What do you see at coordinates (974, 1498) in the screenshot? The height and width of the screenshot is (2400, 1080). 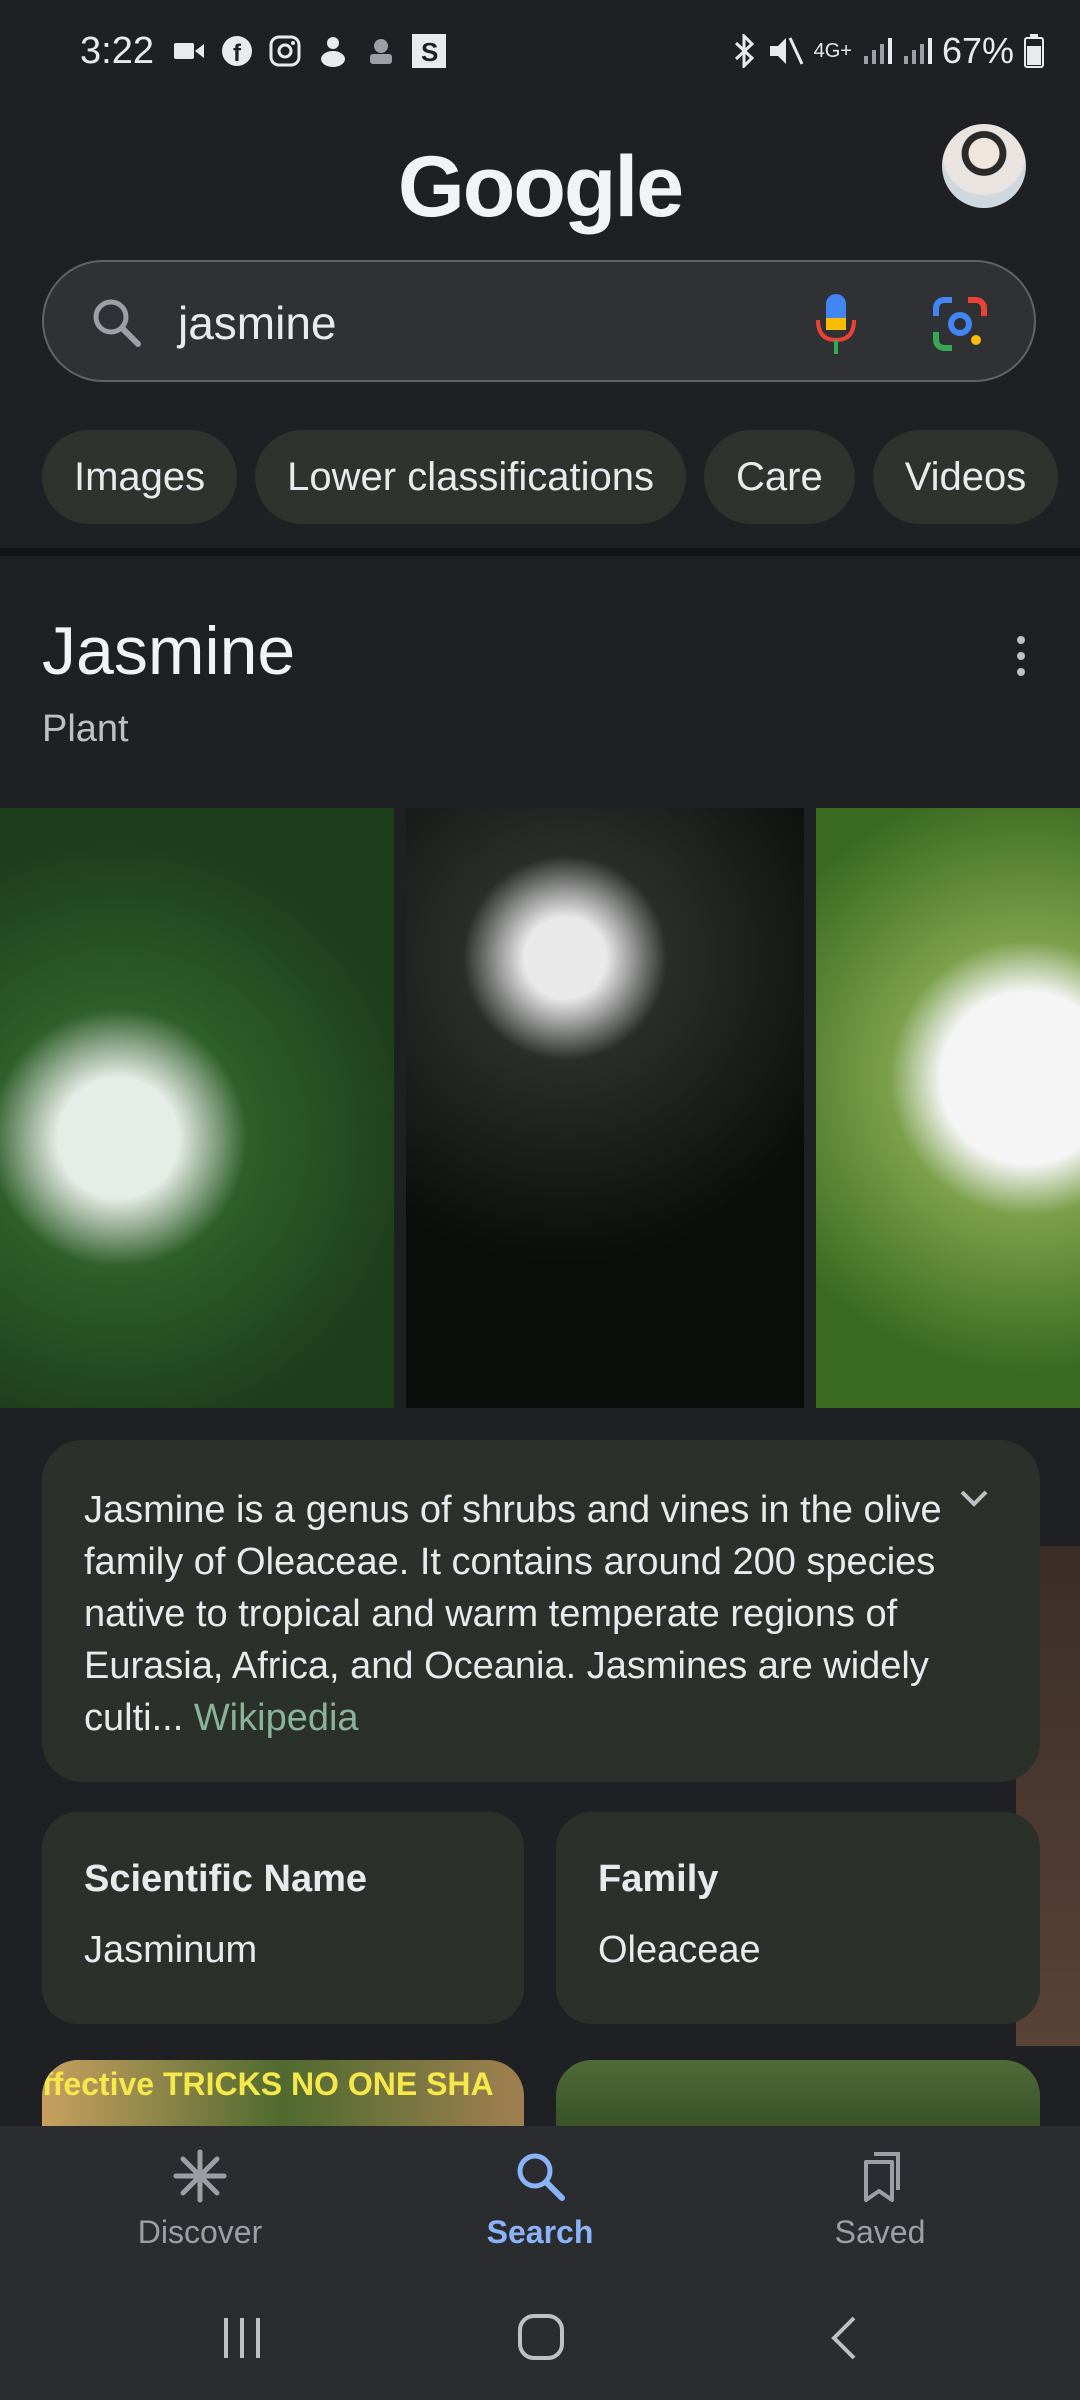 I see `chevron-down-icon` at bounding box center [974, 1498].